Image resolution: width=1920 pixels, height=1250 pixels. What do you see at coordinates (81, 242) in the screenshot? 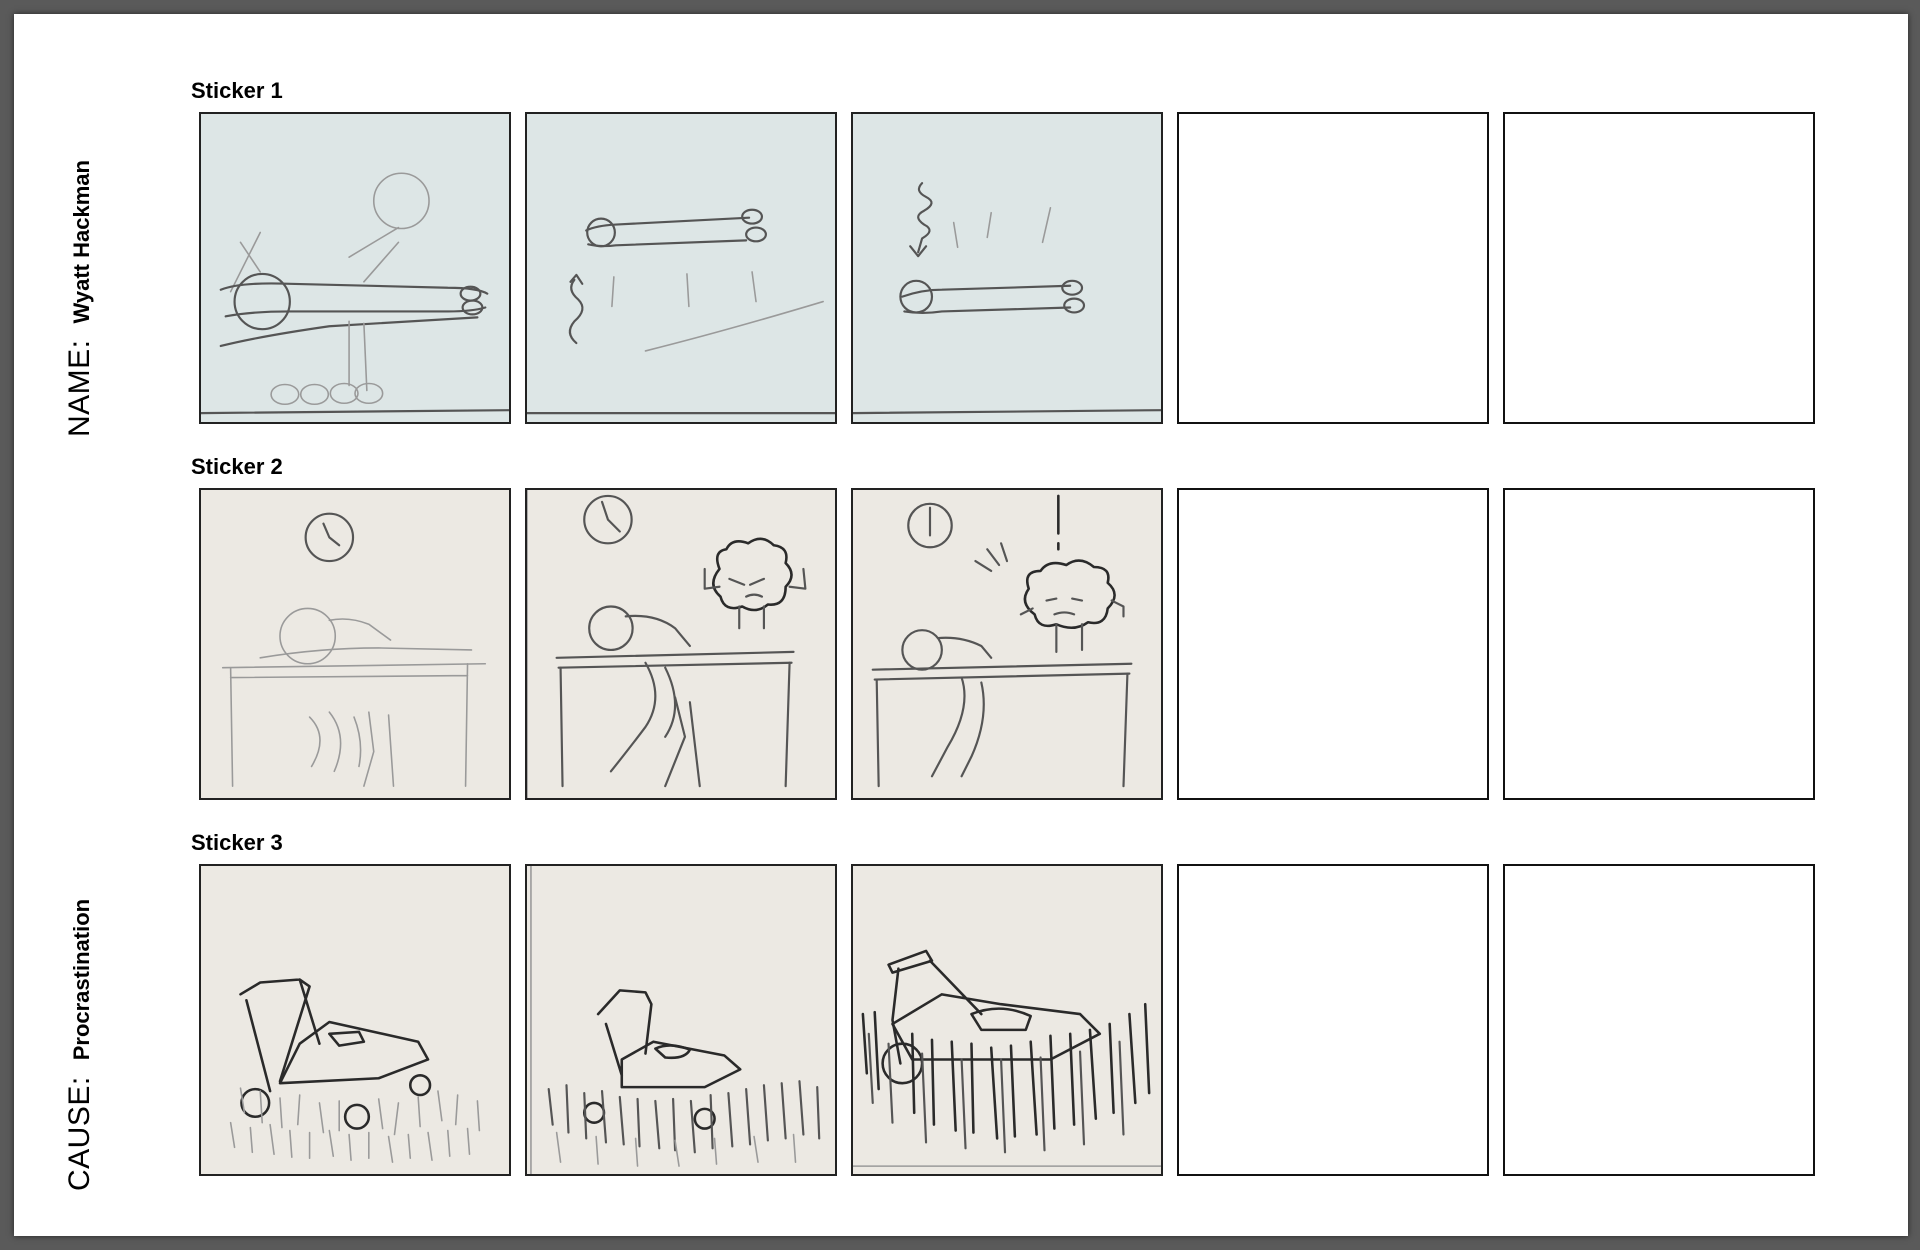
I see `name-value: Wyatt Hackman` at bounding box center [81, 242].